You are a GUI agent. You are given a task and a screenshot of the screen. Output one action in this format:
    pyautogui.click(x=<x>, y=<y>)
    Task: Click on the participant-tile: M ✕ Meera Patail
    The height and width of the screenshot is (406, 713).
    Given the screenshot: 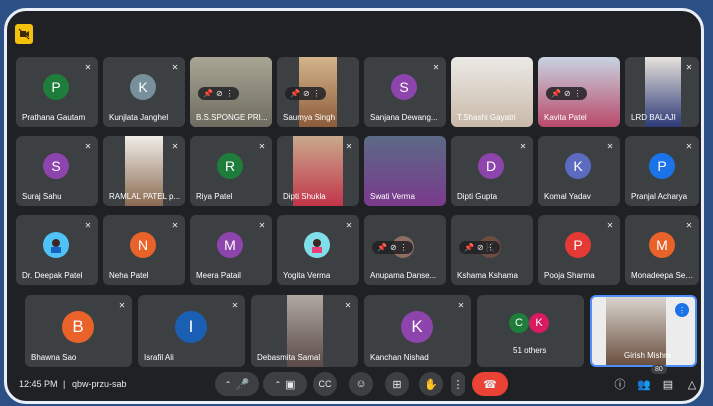 What is the action you would take?
    pyautogui.click(x=231, y=250)
    